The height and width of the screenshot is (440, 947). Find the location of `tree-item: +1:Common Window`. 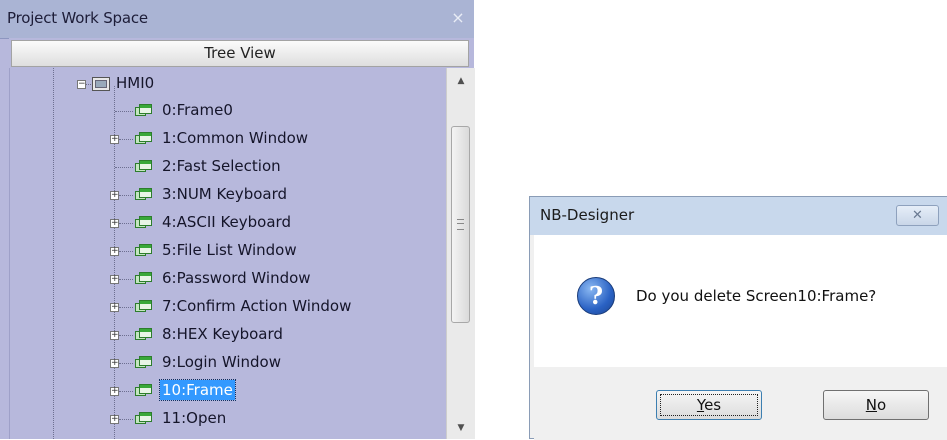

tree-item: +1:Common Window is located at coordinates (271, 139).